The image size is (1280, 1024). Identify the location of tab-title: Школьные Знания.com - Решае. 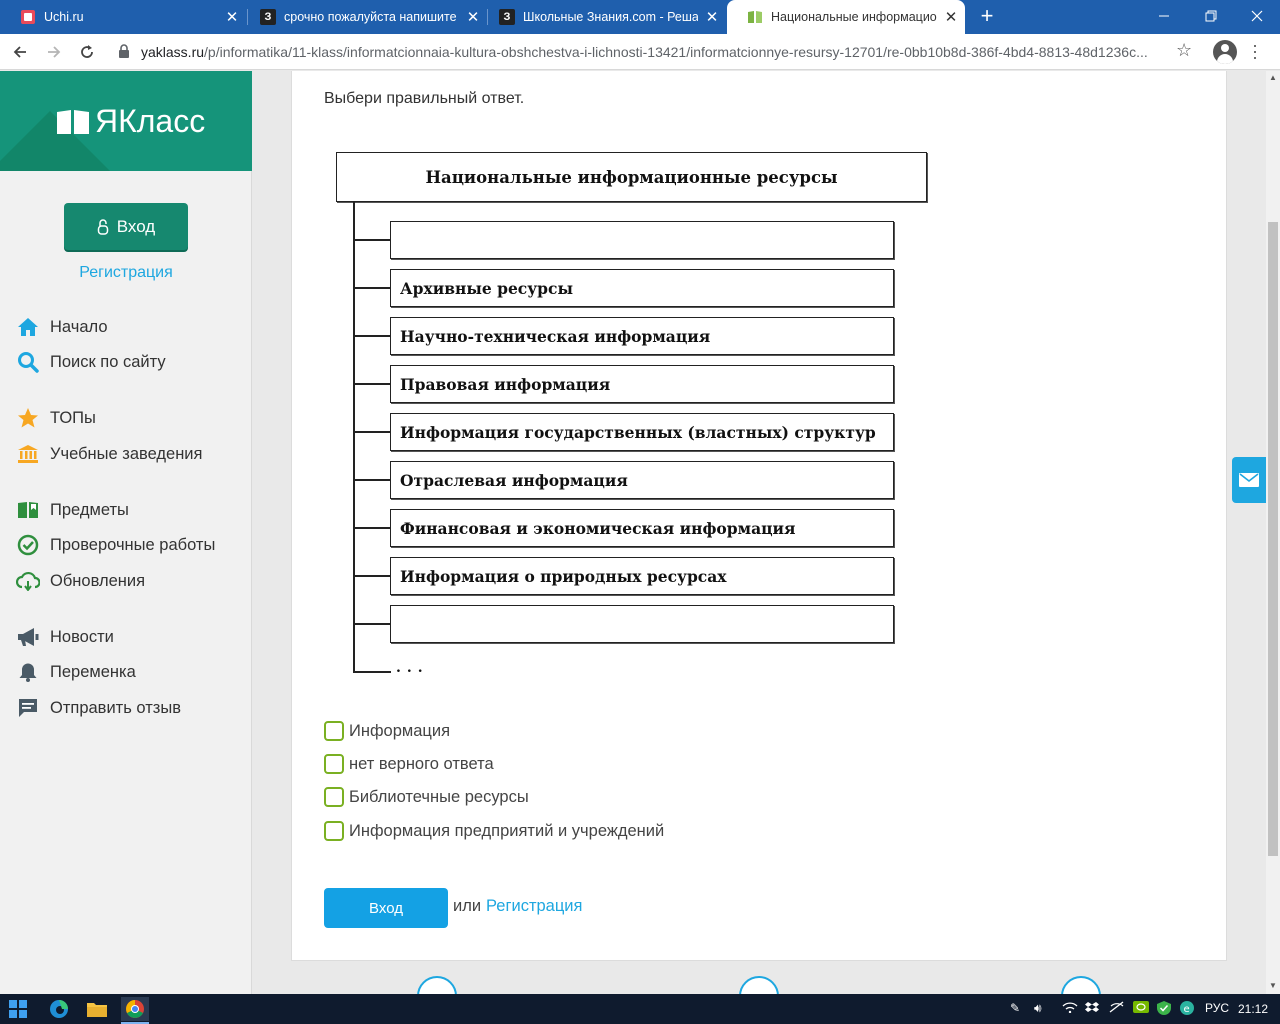
(610, 17).